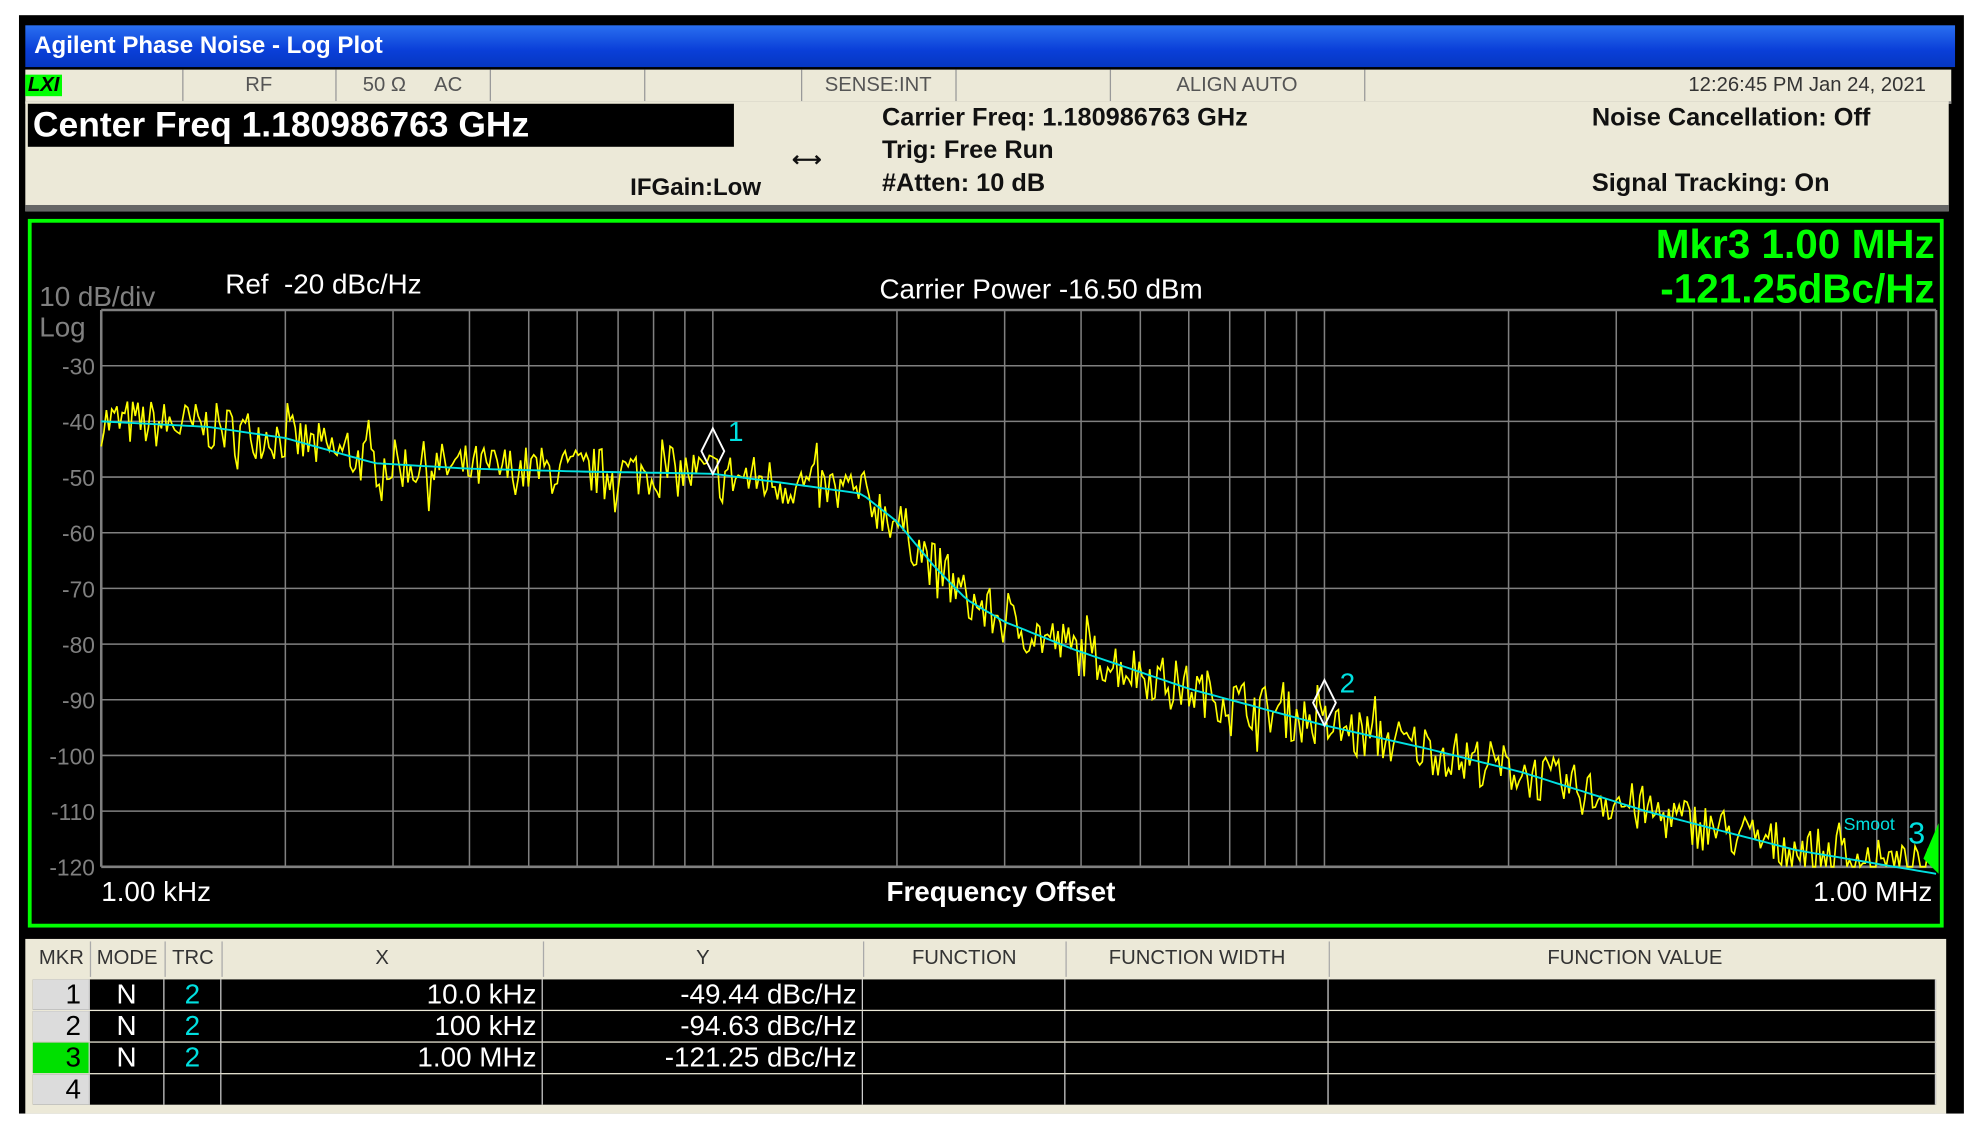 The image size is (1974, 1125). Describe the element at coordinates (703, 1089) in the screenshot. I see `cell-y` at that location.